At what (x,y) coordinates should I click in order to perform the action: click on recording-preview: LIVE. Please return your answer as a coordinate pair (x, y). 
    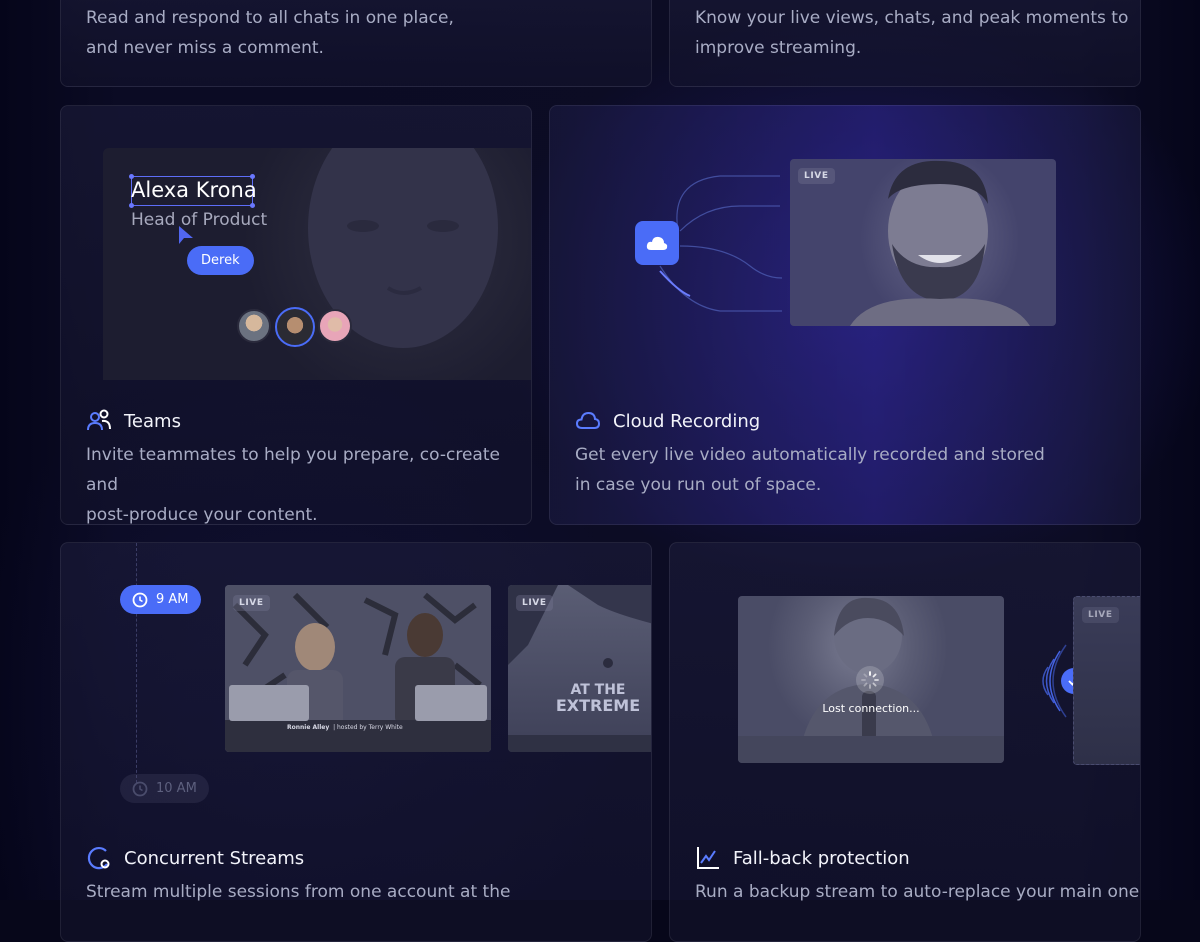
    Looking at the image, I should click on (923, 242).